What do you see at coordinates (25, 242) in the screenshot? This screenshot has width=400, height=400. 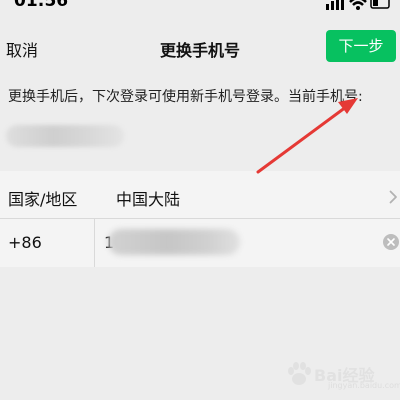 I see `country-code: +86` at bounding box center [25, 242].